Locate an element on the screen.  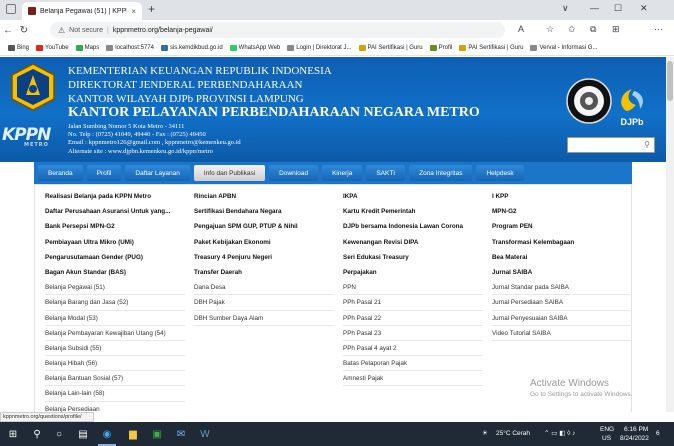
bookmark-item: sis.kemdikbud.go.id is located at coordinates (191, 47).